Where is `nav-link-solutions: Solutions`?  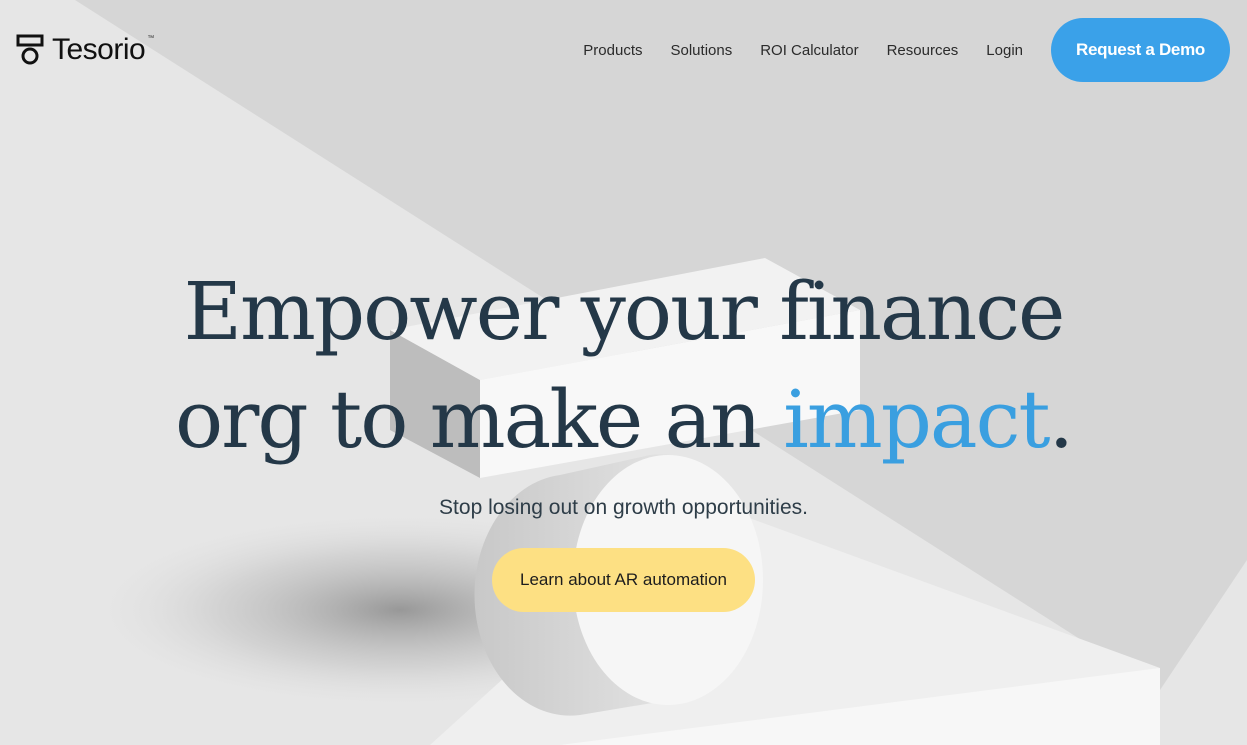 nav-link-solutions: Solutions is located at coordinates (702, 50).